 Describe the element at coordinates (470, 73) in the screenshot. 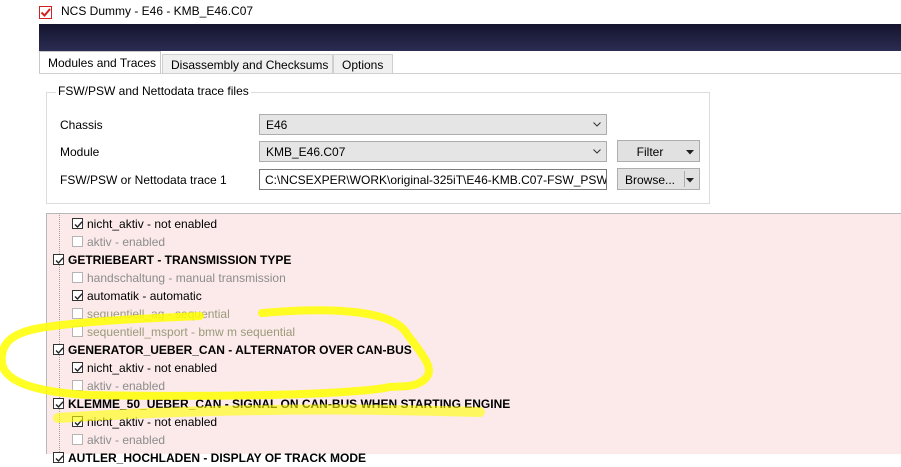

I see `tab-divider` at that location.